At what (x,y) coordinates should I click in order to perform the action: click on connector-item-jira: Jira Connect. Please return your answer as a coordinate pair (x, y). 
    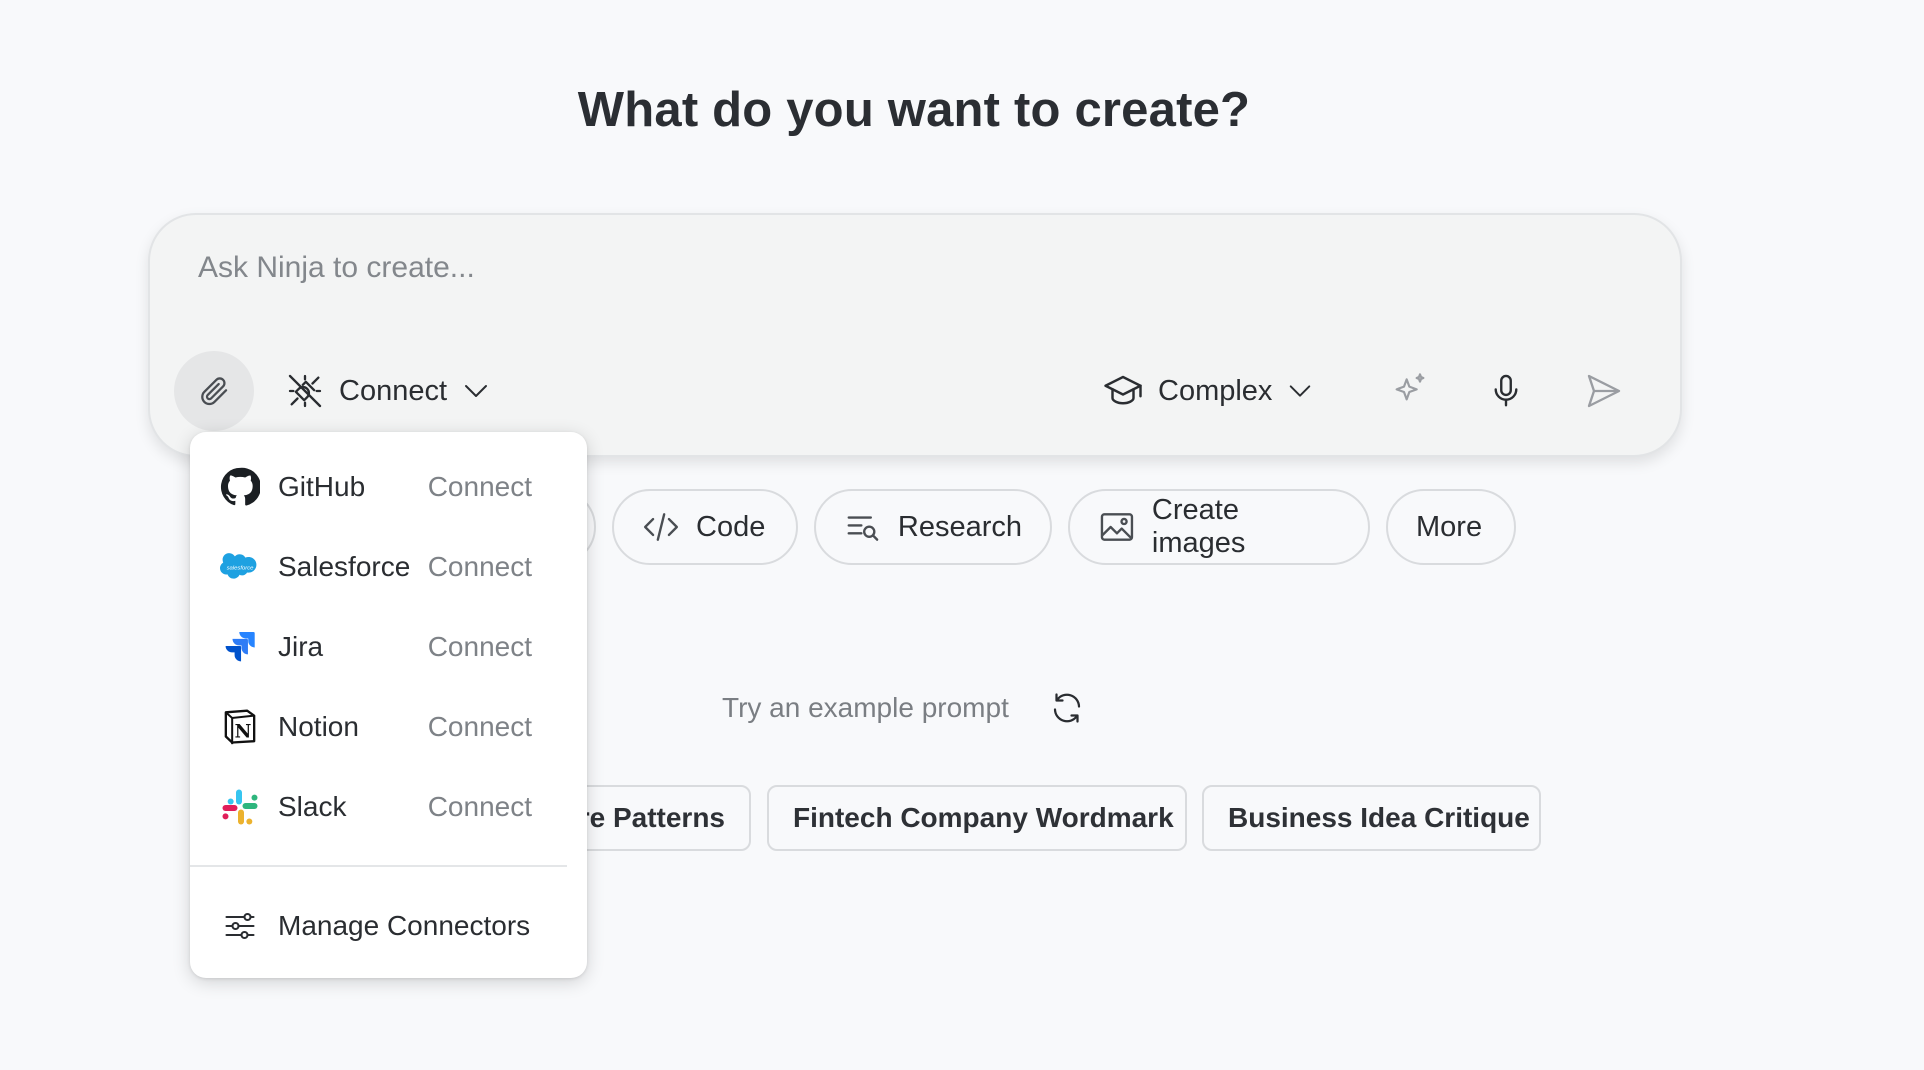
    Looking at the image, I should click on (388, 647).